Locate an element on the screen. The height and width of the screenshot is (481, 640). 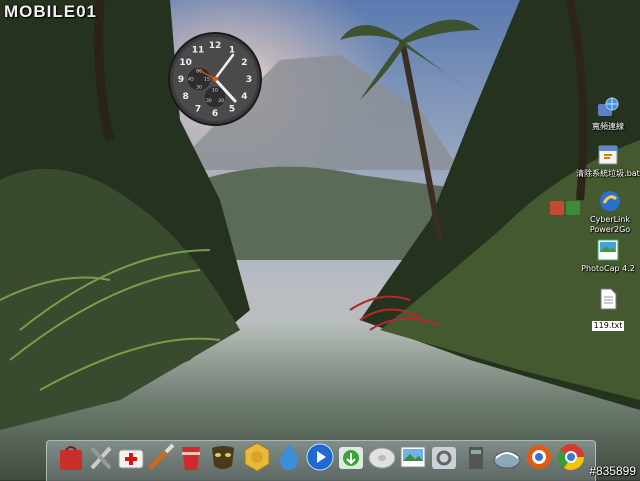
desktop-icon-119-txt: 119.txt is located at coordinates (608, 309).